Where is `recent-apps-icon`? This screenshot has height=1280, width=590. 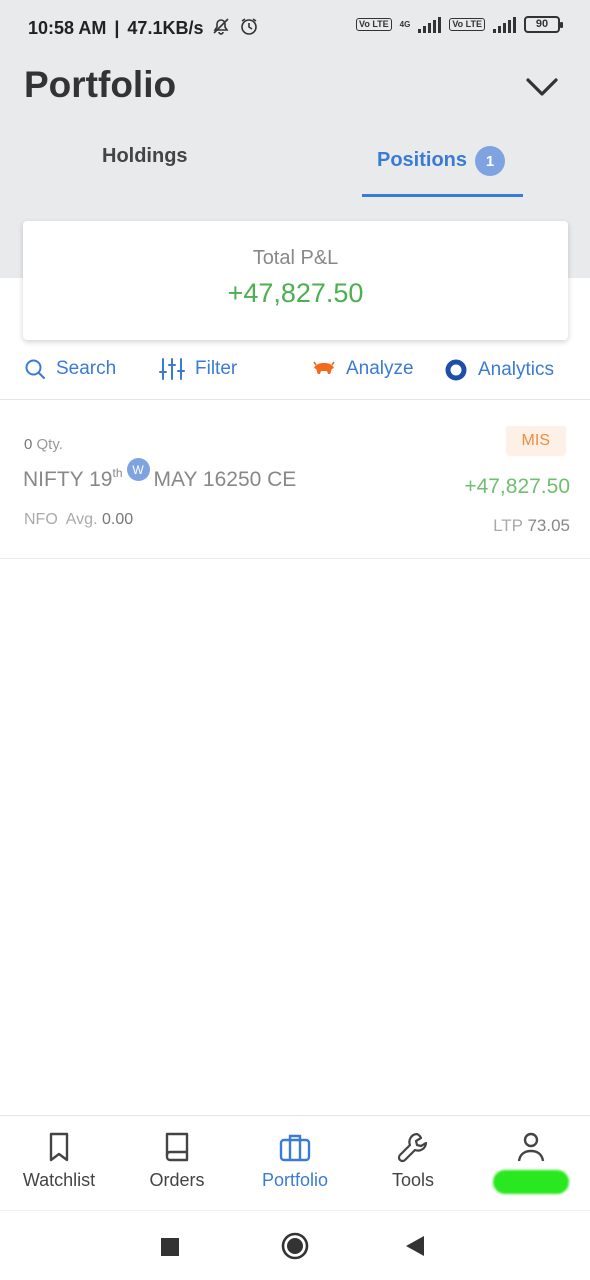 recent-apps-icon is located at coordinates (170, 1249).